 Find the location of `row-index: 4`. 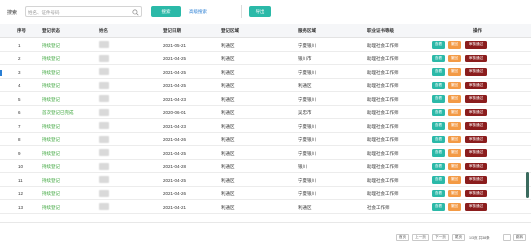

row-index: 4 is located at coordinates (19, 85).